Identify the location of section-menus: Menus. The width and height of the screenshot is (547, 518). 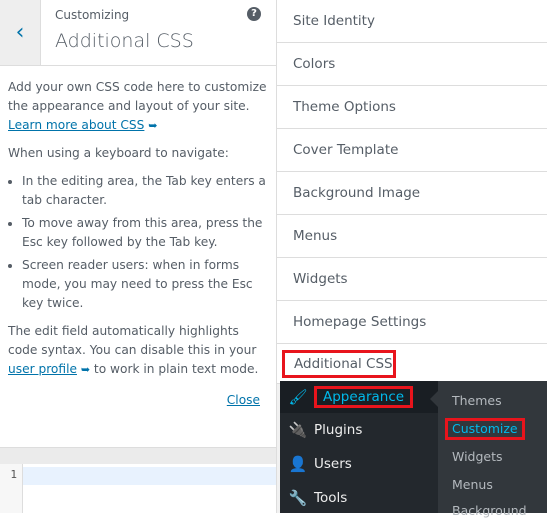
(412, 236).